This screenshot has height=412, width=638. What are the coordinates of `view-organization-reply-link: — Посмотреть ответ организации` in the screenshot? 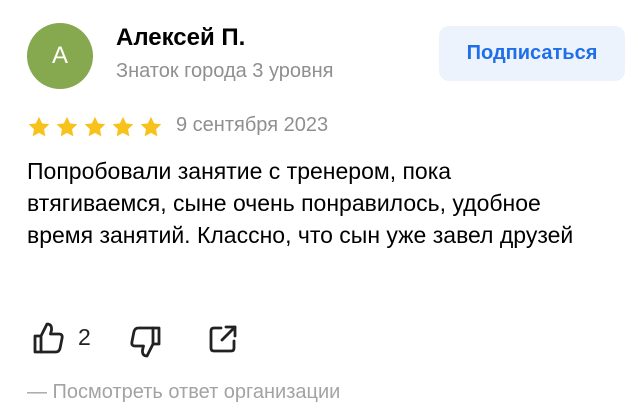 It's located at (183, 392).